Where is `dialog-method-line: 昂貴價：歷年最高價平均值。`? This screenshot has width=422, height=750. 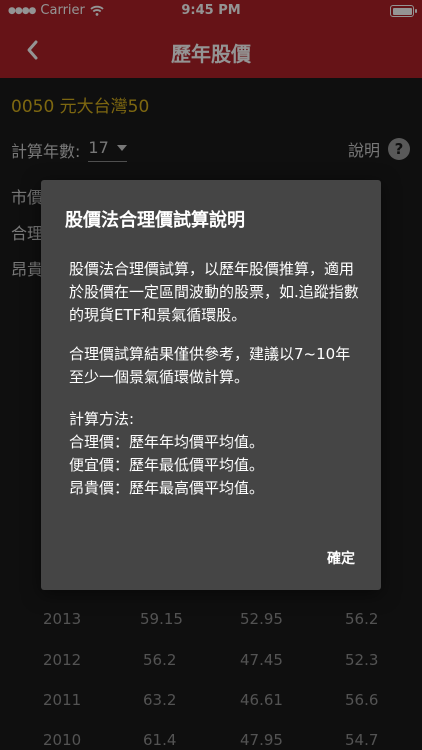
dialog-method-line: 昂貴價：歷年最高價平均值。 is located at coordinates (167, 488).